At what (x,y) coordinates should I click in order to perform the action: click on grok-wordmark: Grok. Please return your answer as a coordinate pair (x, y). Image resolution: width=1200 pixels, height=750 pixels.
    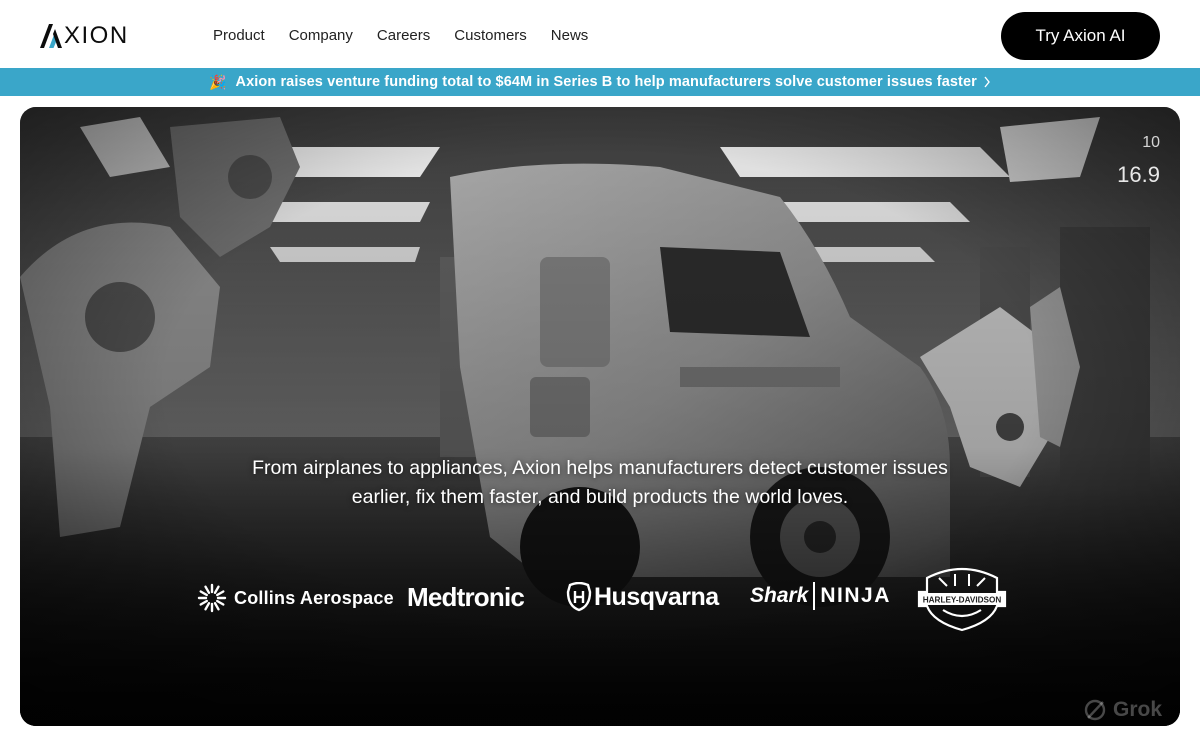
    Looking at the image, I should click on (1137, 709).